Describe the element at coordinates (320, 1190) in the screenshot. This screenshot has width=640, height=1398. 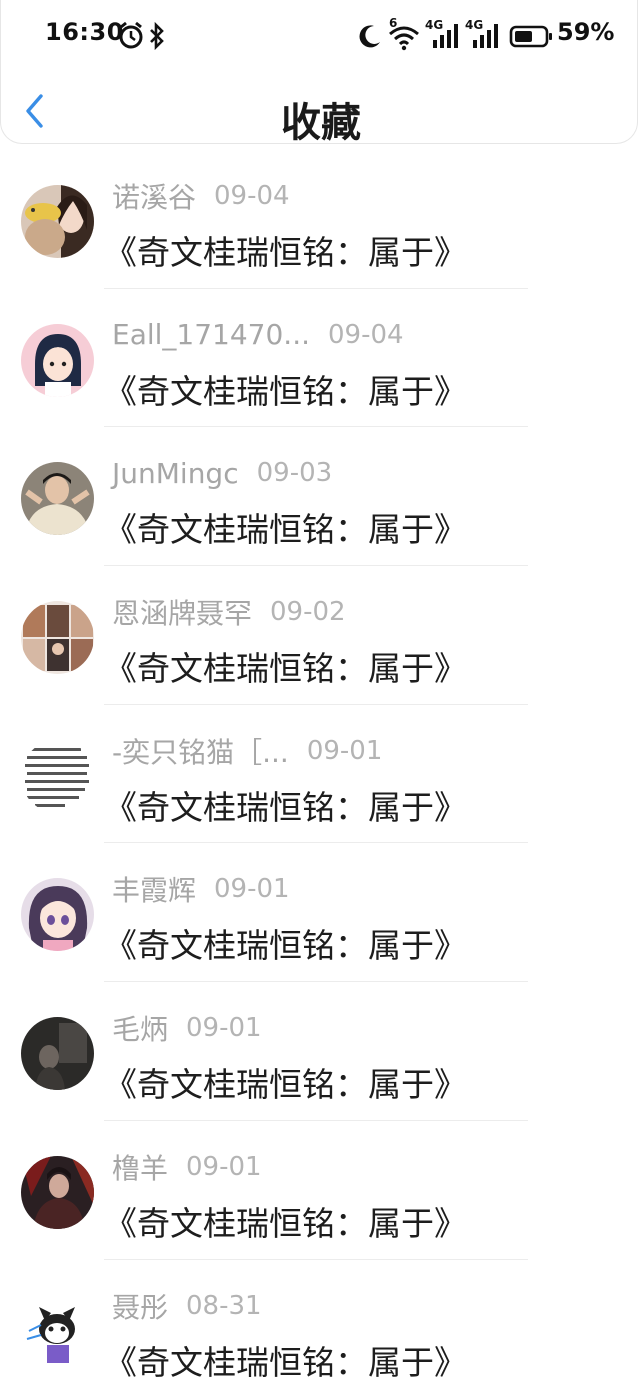
I see `list-item: 橹羊 09-01 《奇文桂瑞恒铭：属于》` at that location.